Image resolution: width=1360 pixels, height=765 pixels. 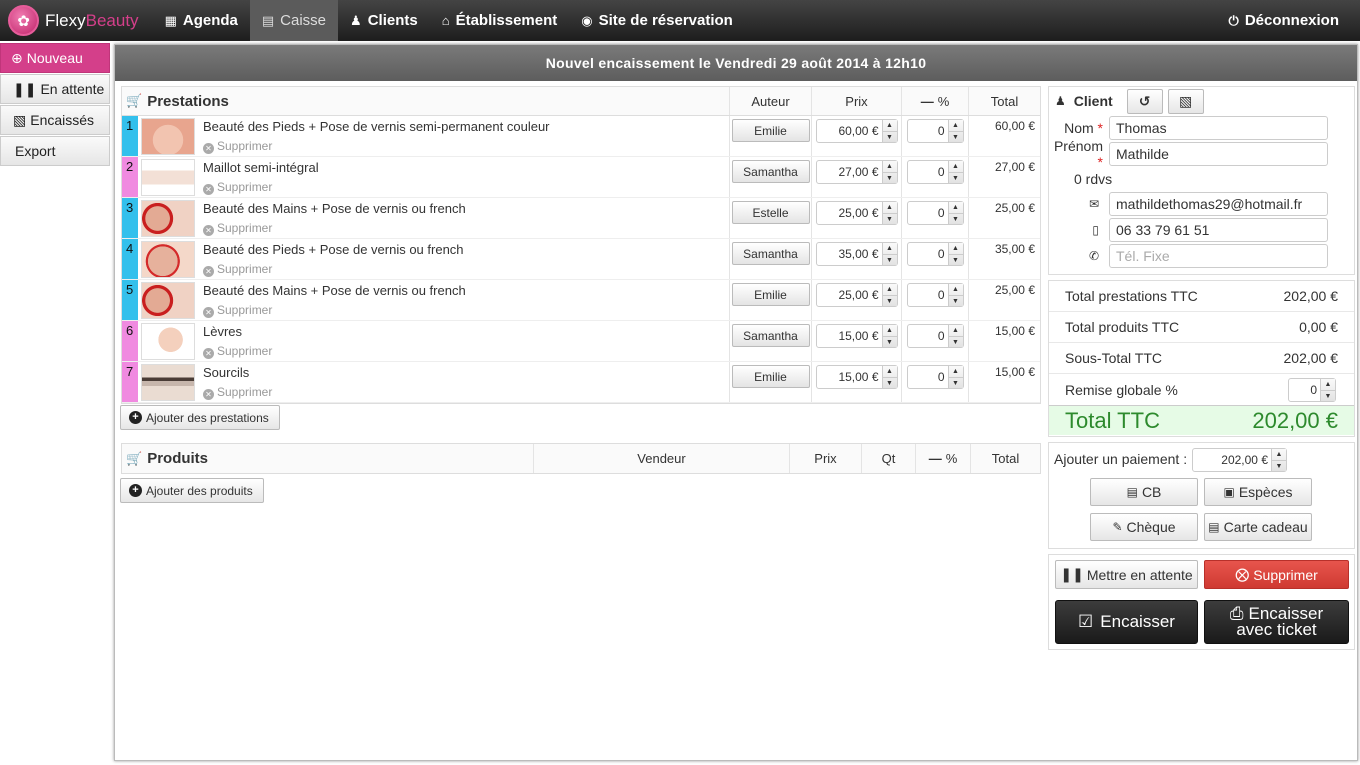 What do you see at coordinates (1276, 622) in the screenshot?
I see `encaisser-ticket-button: ⎙ Encaisser avec ticket` at bounding box center [1276, 622].